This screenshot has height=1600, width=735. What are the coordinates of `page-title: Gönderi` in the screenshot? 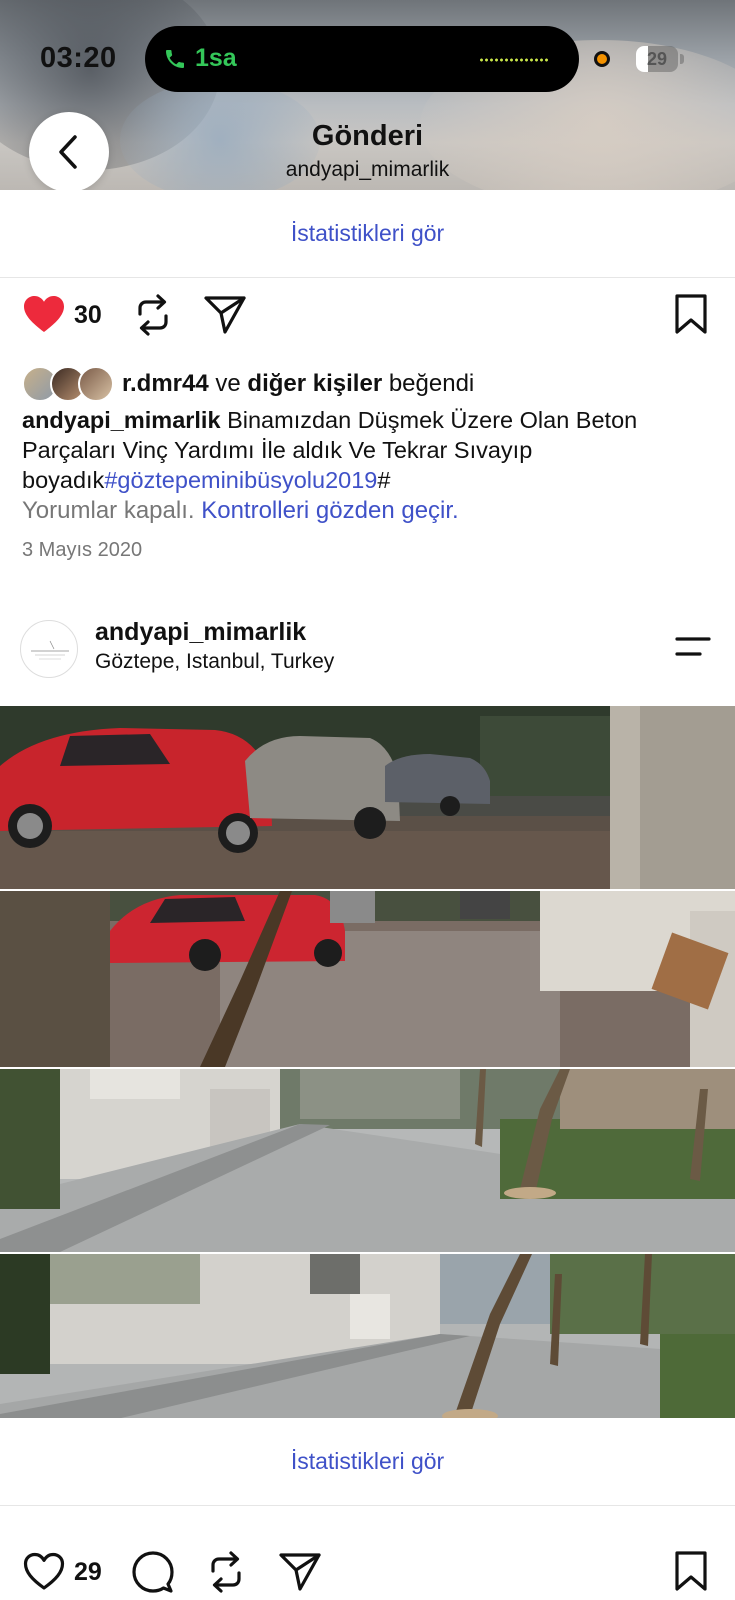 It's located at (367, 136).